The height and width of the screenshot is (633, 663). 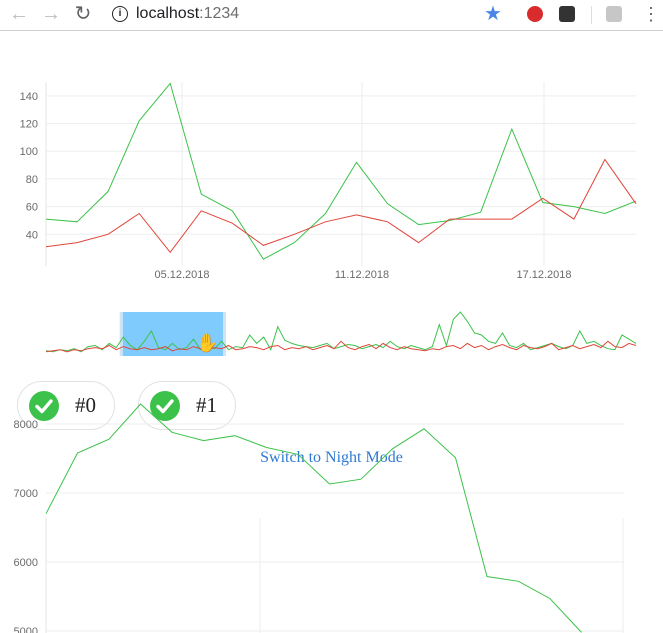 I want to click on y-tick-label: 8000, so click(x=26, y=425).